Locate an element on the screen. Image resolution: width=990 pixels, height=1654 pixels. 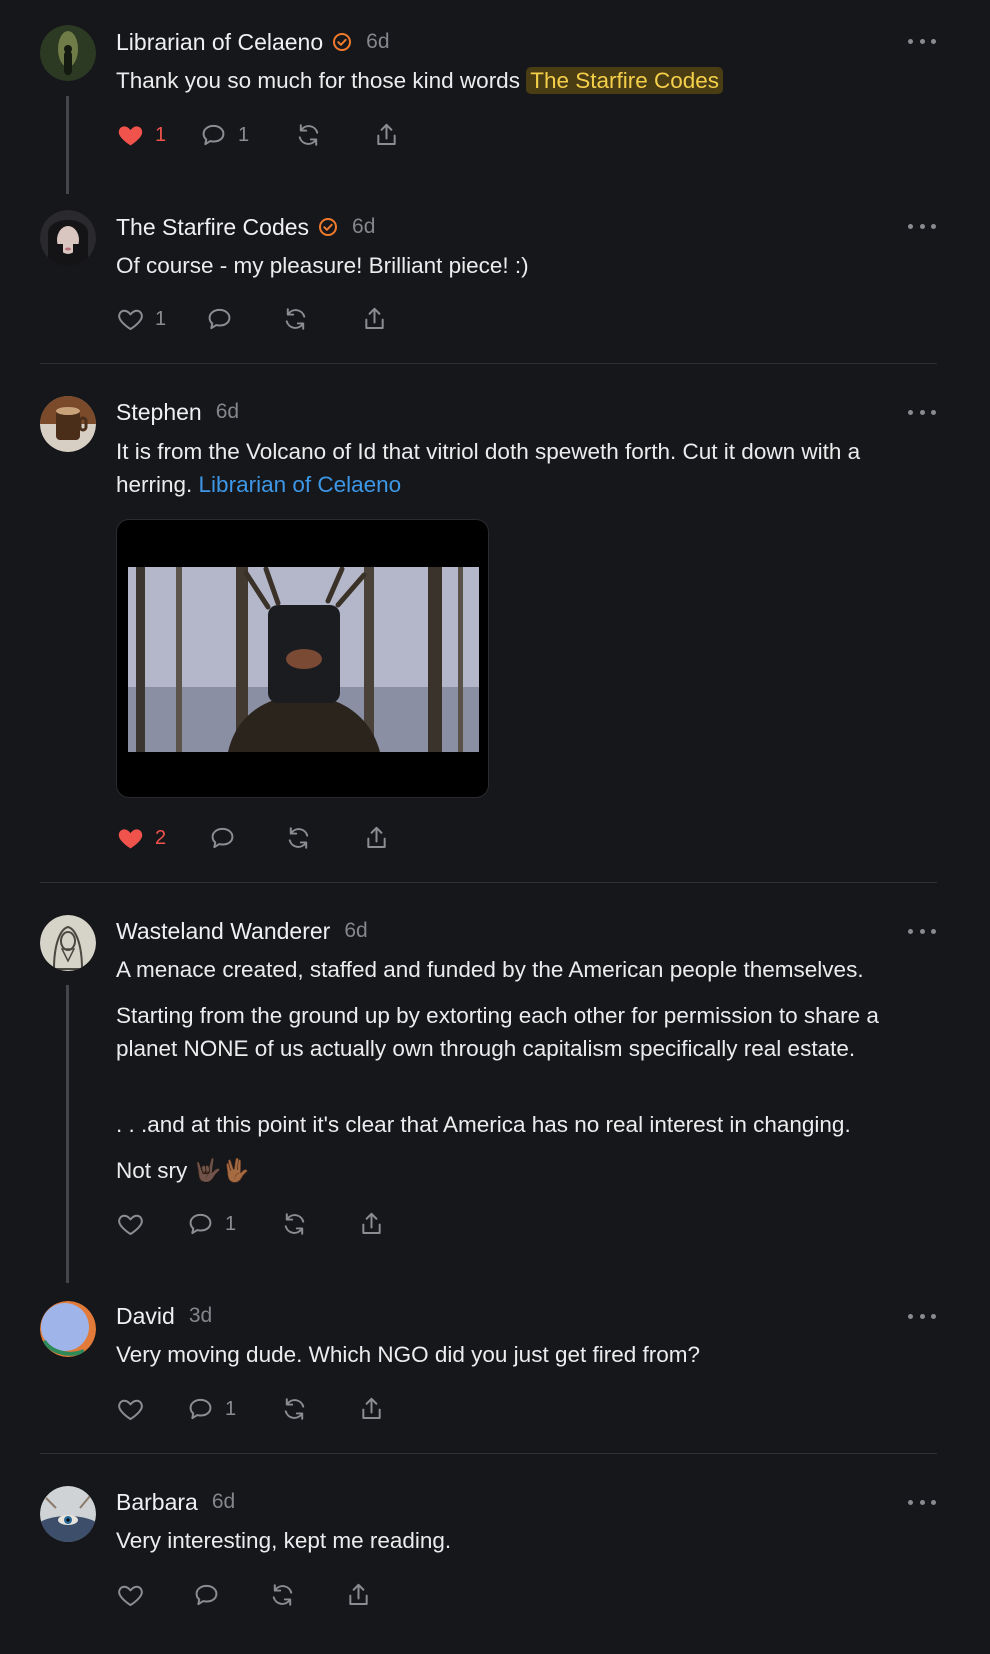
author-name: Wasteland Wanderer is located at coordinates (223, 931).